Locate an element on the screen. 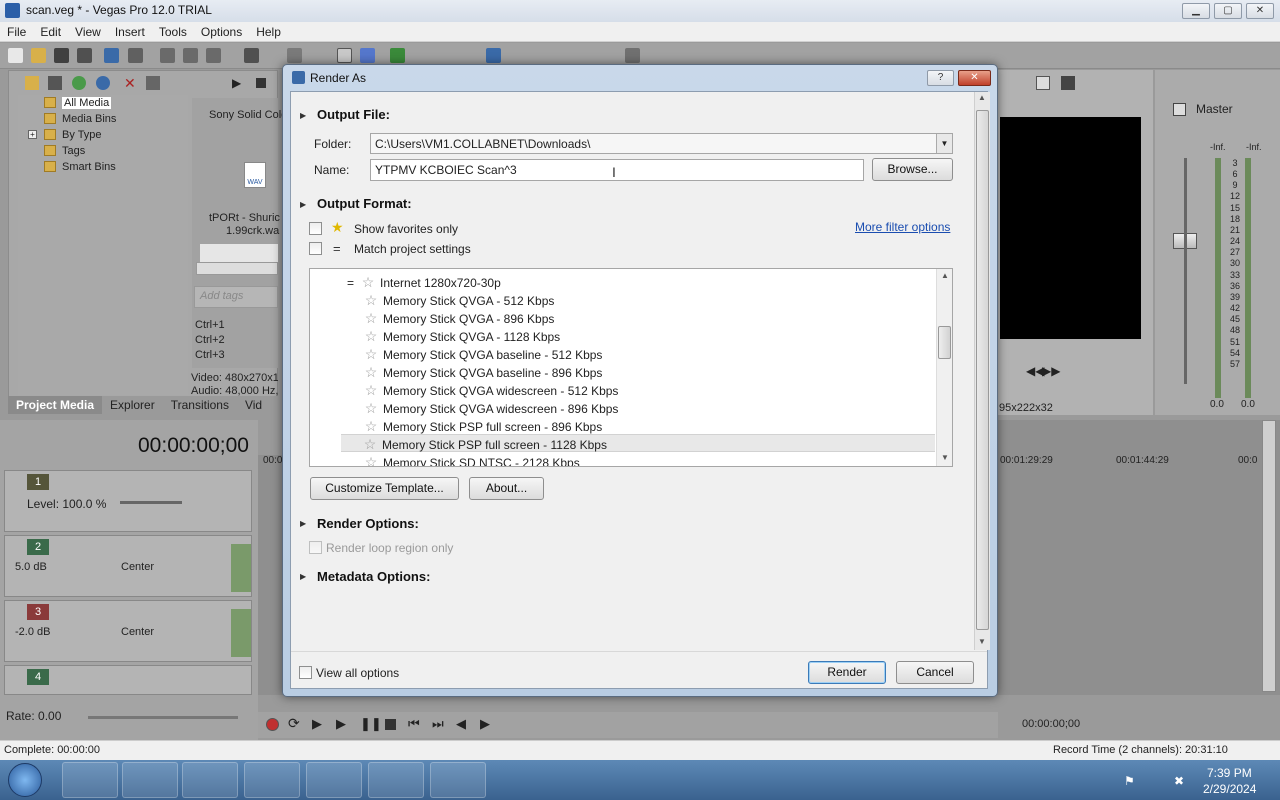 This screenshot has height=800, width=1280. name-input: YTPMV KCBOIEC Scan^3 is located at coordinates (617, 170).